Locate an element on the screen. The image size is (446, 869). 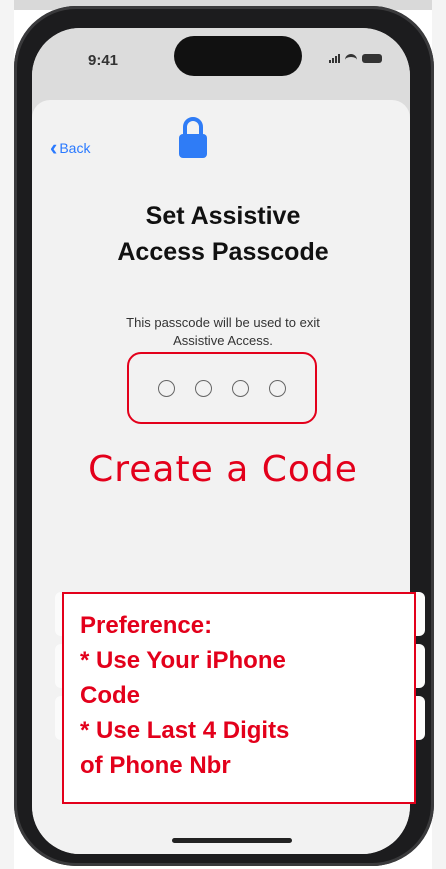
lock-icon is located at coordinates (193, 137).